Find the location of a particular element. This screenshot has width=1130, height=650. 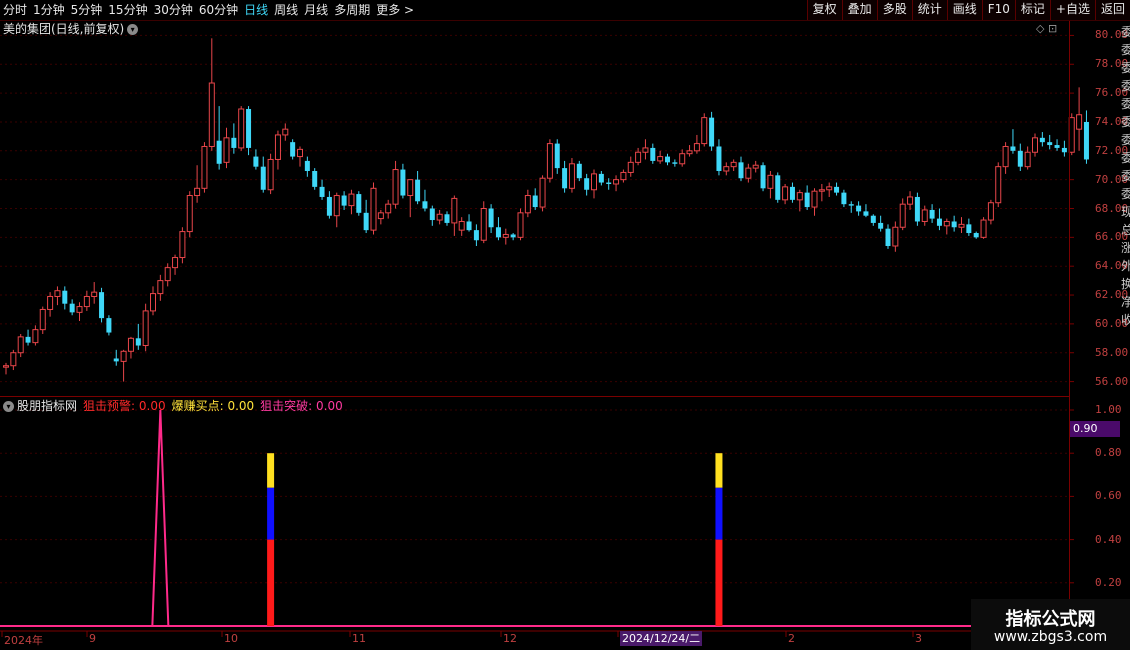

signal-bar-red is located at coordinates (719, 582).